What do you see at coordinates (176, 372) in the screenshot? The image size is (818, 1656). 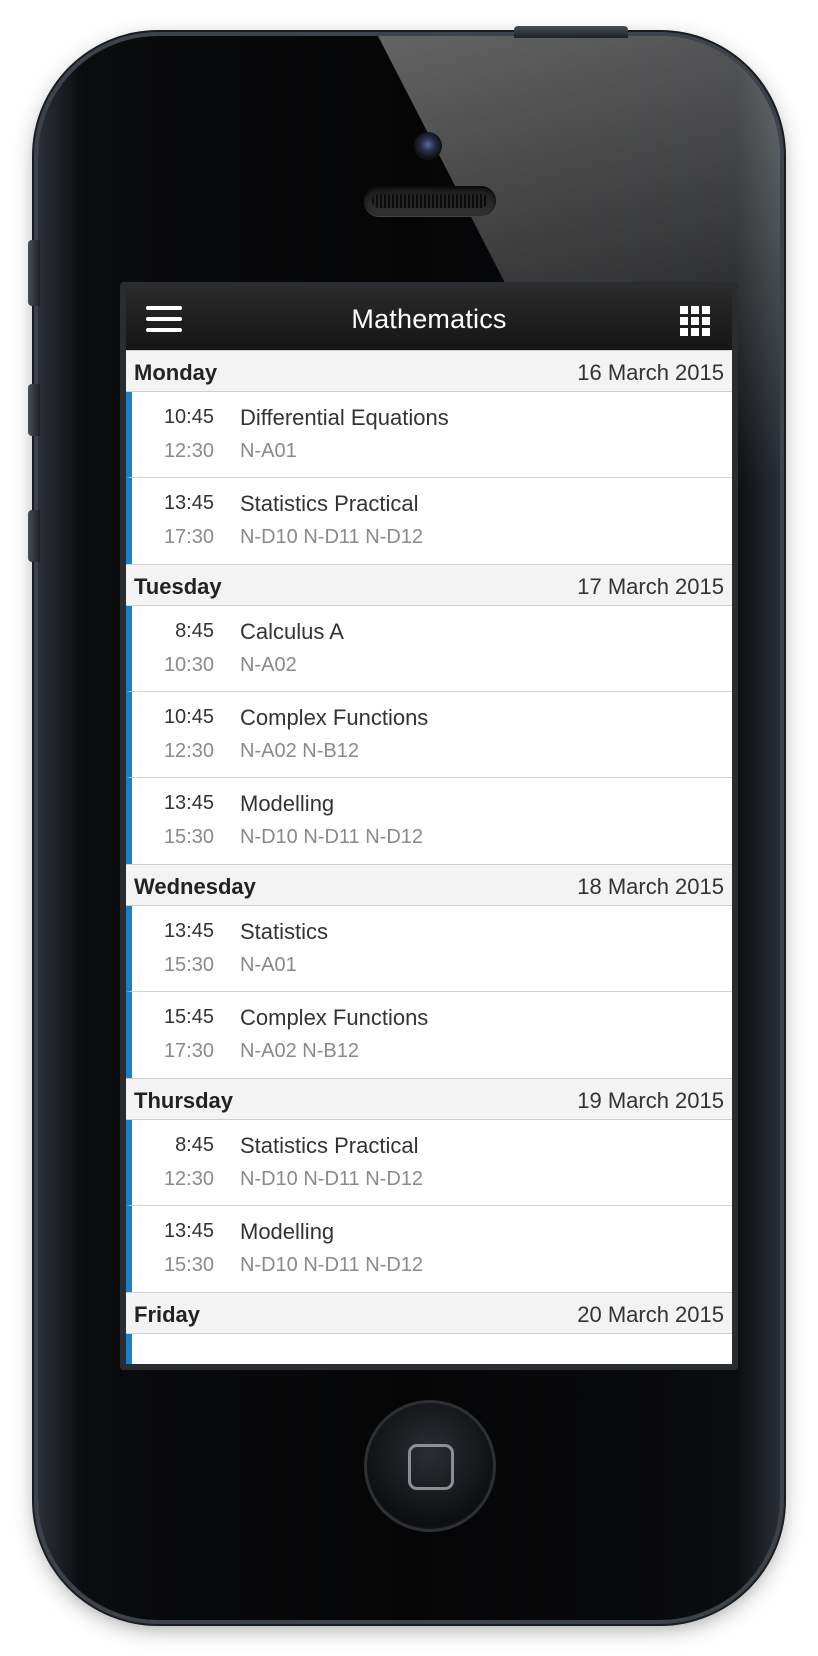 I see `day-name: Monday` at bounding box center [176, 372].